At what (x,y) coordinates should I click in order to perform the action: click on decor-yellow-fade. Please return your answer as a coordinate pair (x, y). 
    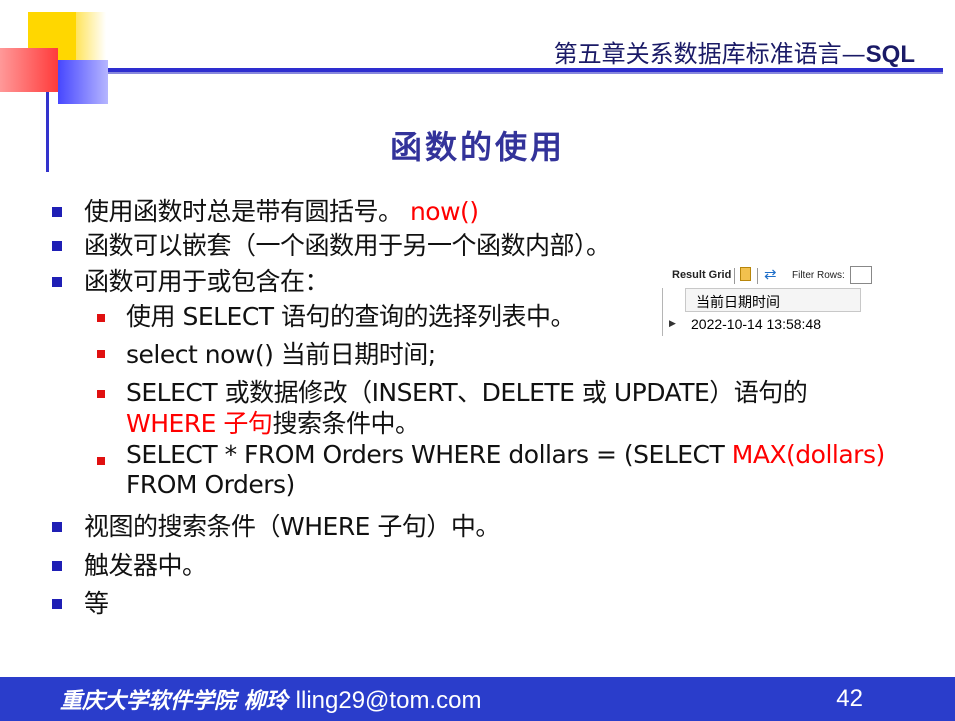
    Looking at the image, I should click on (91, 36).